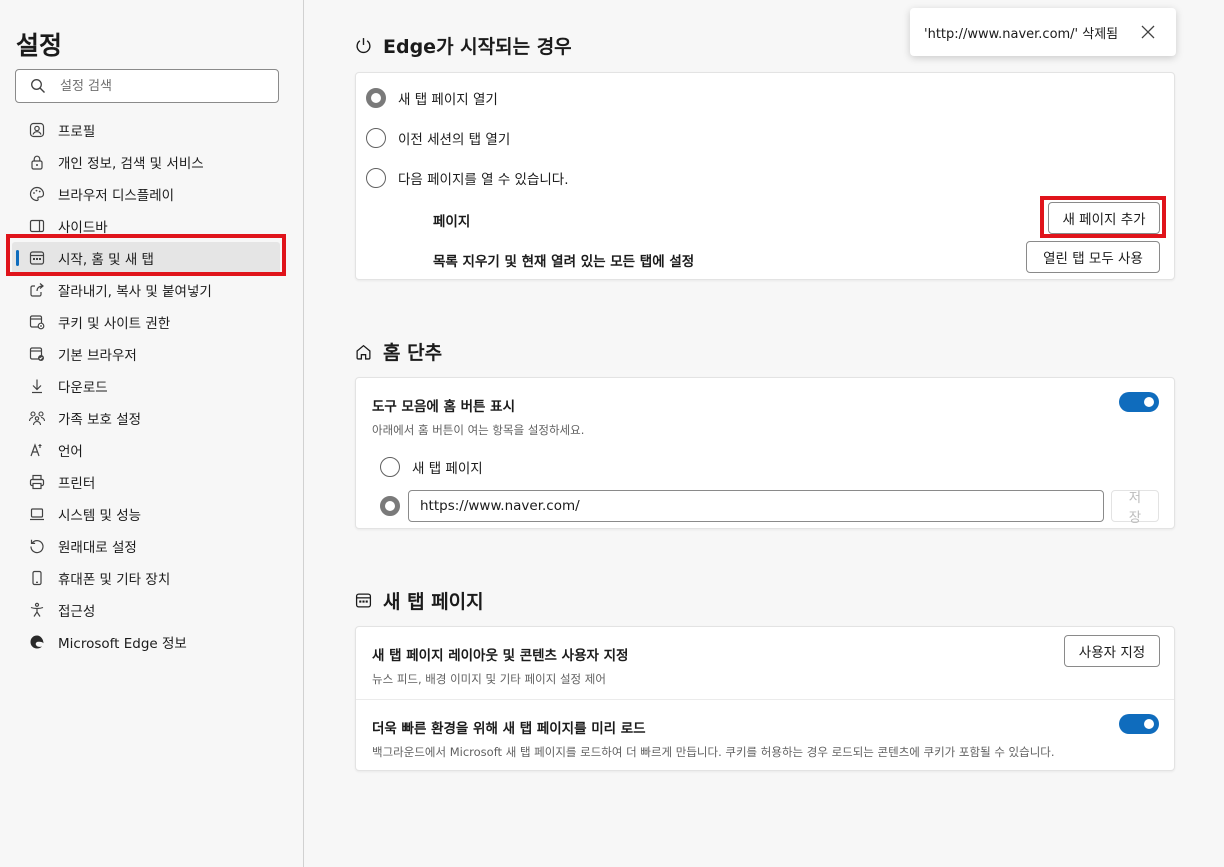  What do you see at coordinates (364, 352) in the screenshot?
I see `home-icon` at bounding box center [364, 352].